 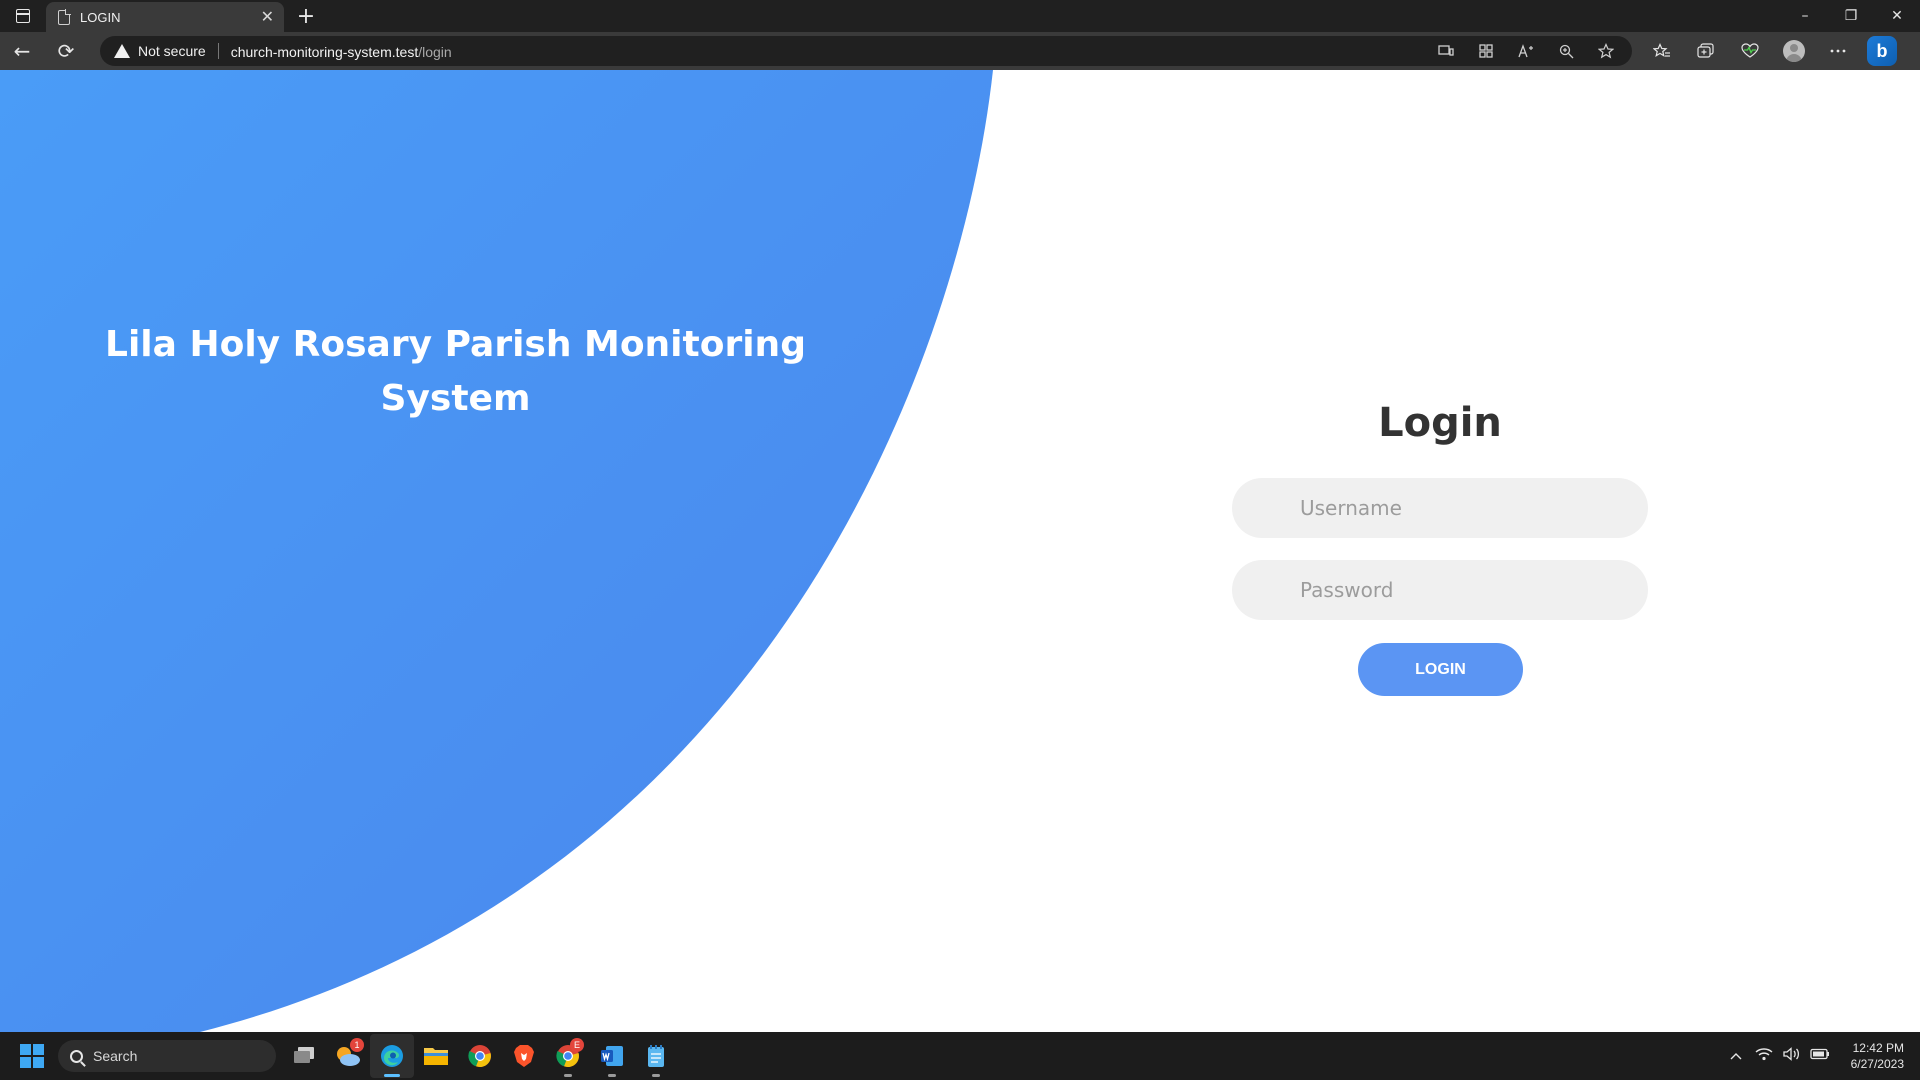 I want to click on edge-button, so click(x=392, y=1056).